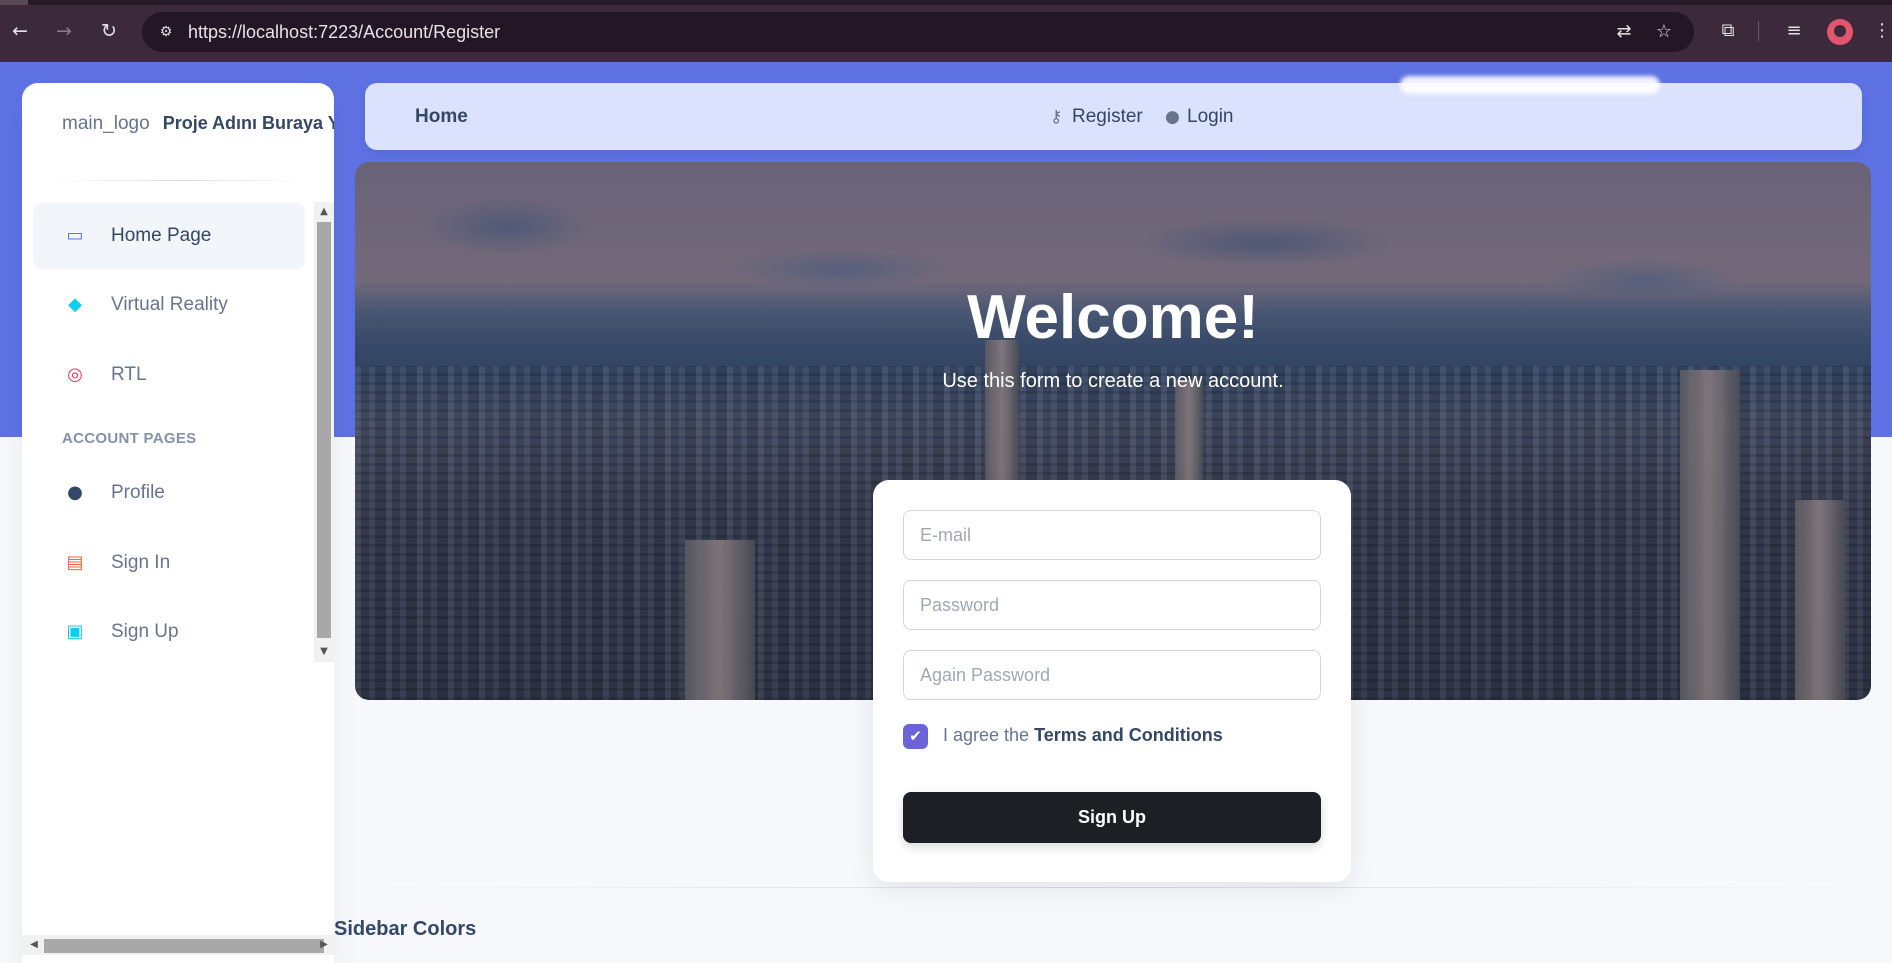 This screenshot has height=963, width=1892. I want to click on sidebar-brand: main_logo Proje Adını Buraya Ya, so click(198, 124).